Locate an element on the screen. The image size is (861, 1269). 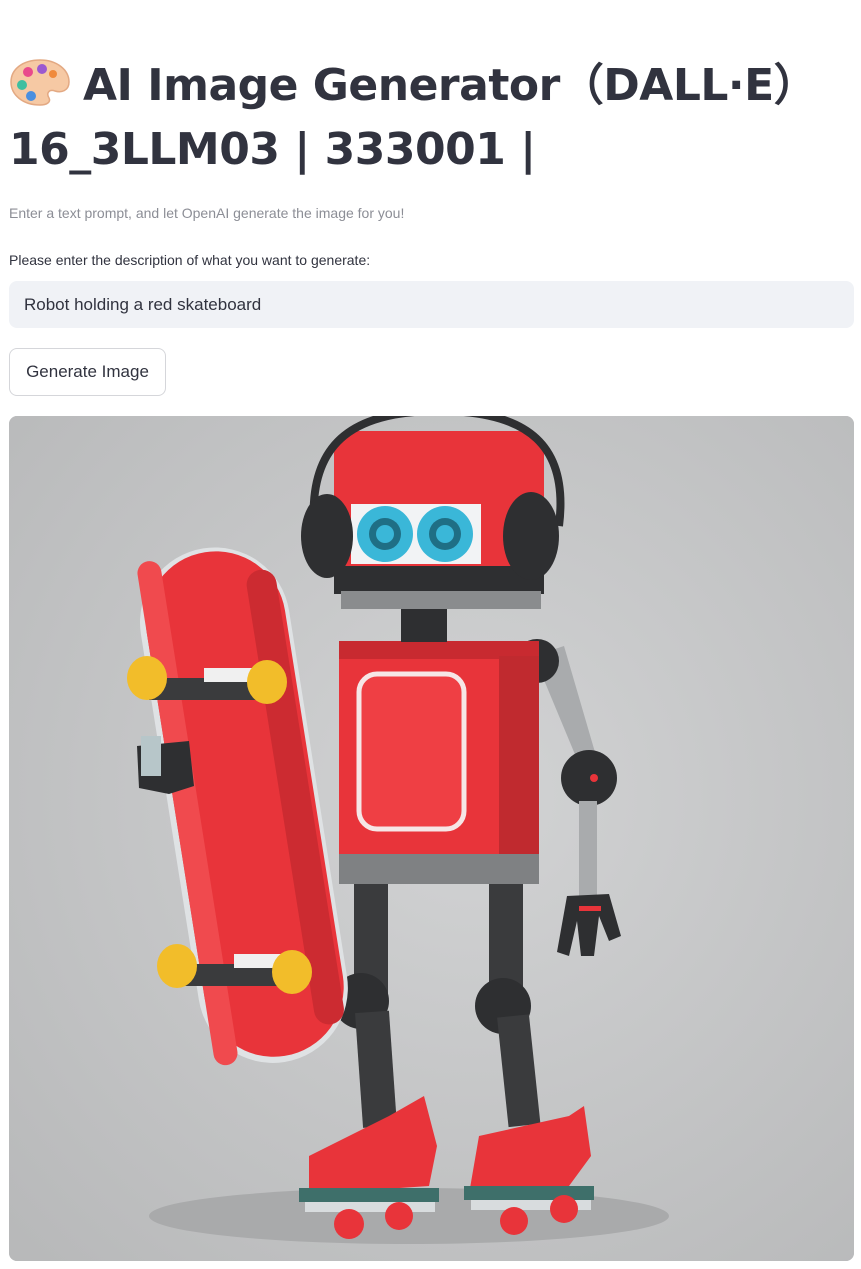
generate-image-button: Generate Image is located at coordinates (87, 372).